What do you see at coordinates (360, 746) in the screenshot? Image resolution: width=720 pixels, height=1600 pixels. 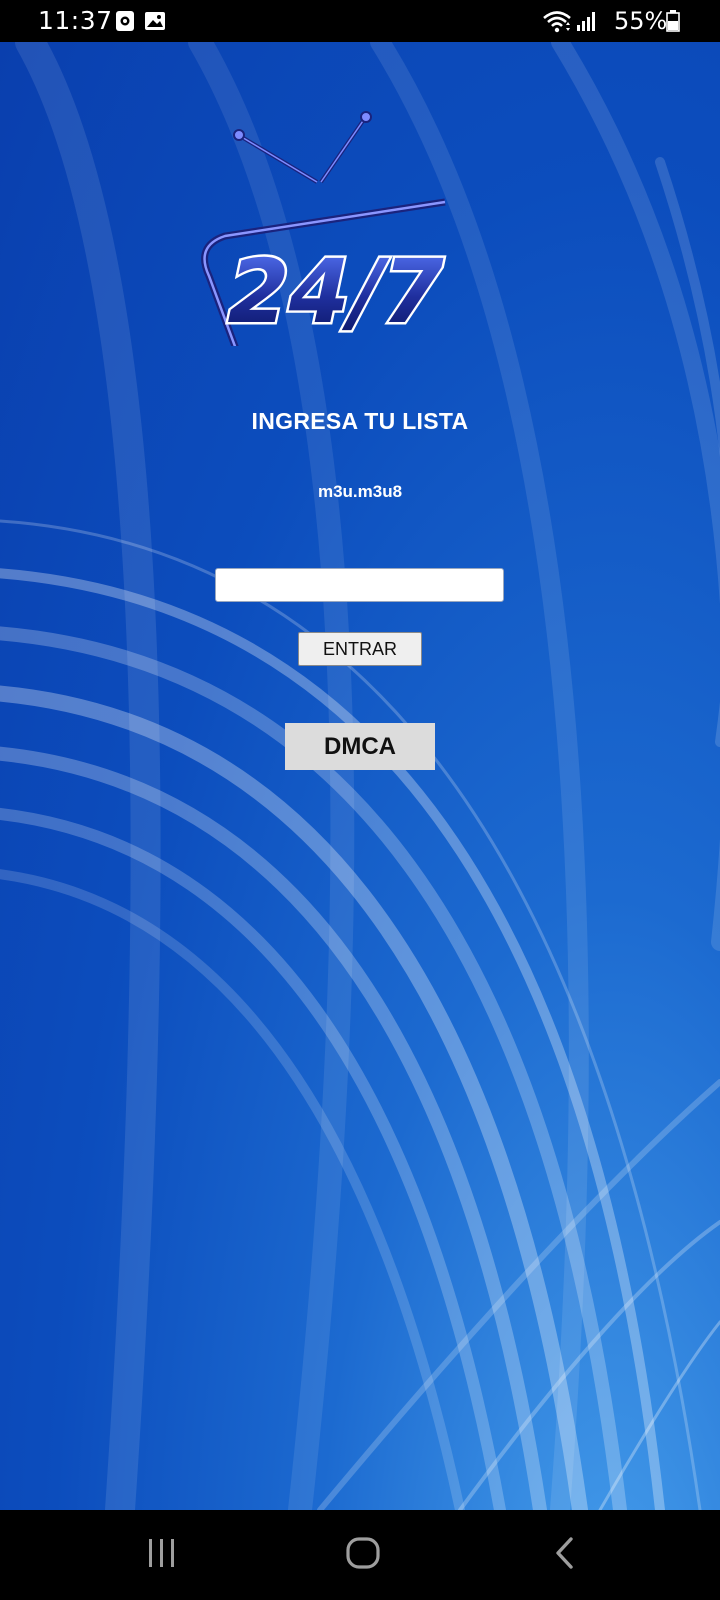 I see `dmca-button: DMCA` at bounding box center [360, 746].